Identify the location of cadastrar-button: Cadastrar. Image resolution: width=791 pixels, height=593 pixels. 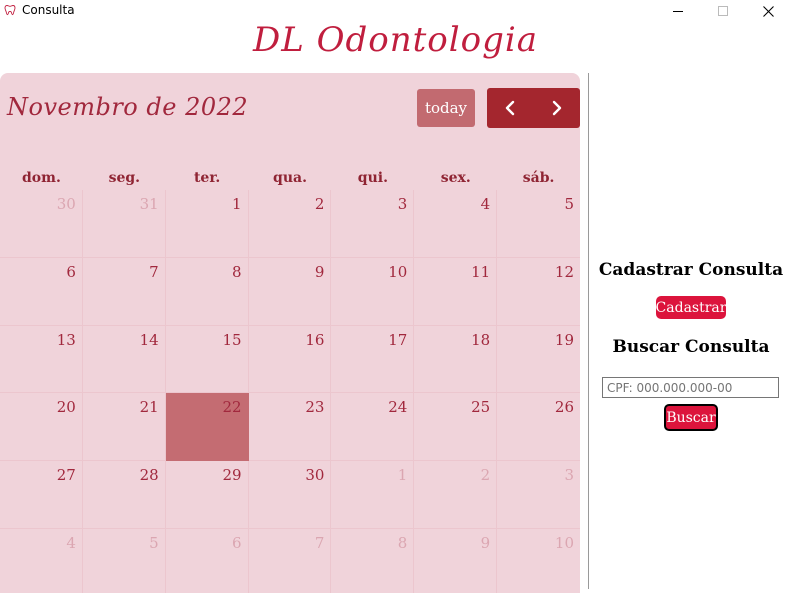
(691, 307).